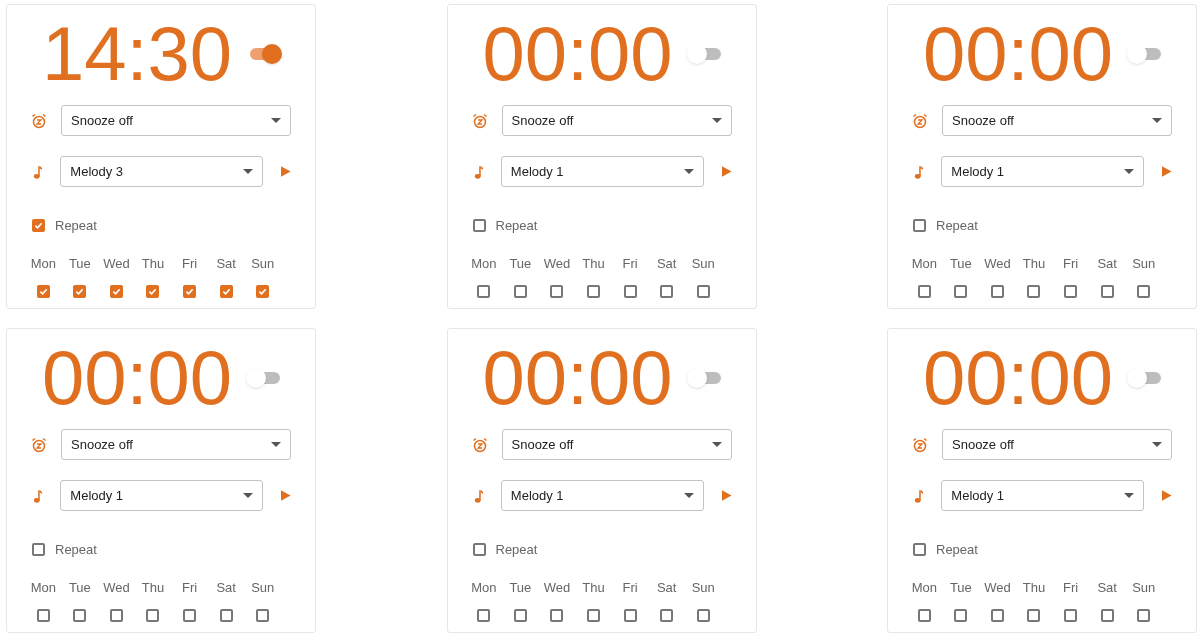 The image size is (1200, 639). Describe the element at coordinates (43, 263) in the screenshot. I see `day-label: Mon` at that location.